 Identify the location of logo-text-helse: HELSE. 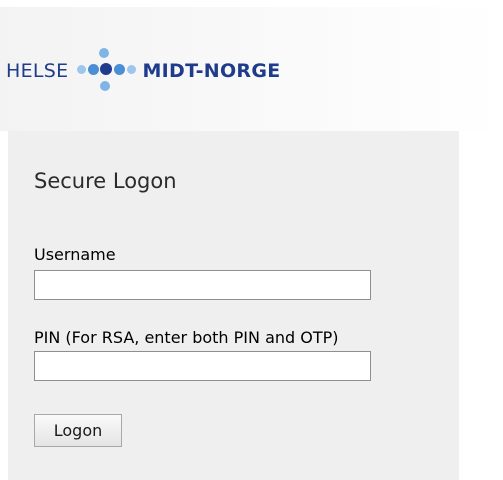
(37, 71).